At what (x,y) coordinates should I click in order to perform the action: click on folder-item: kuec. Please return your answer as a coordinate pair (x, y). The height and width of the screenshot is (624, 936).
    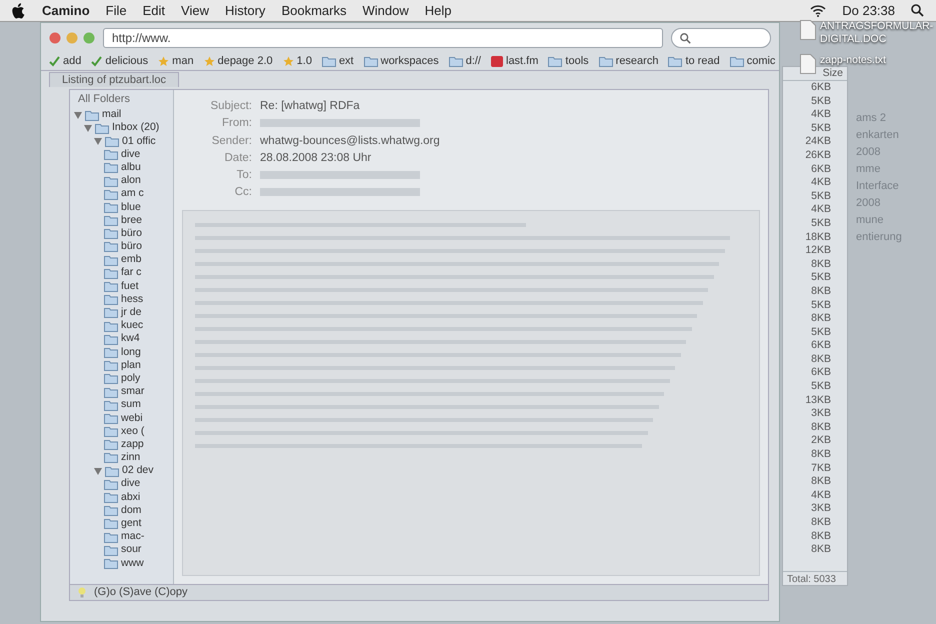
    Looking at the image, I should click on (132, 326).